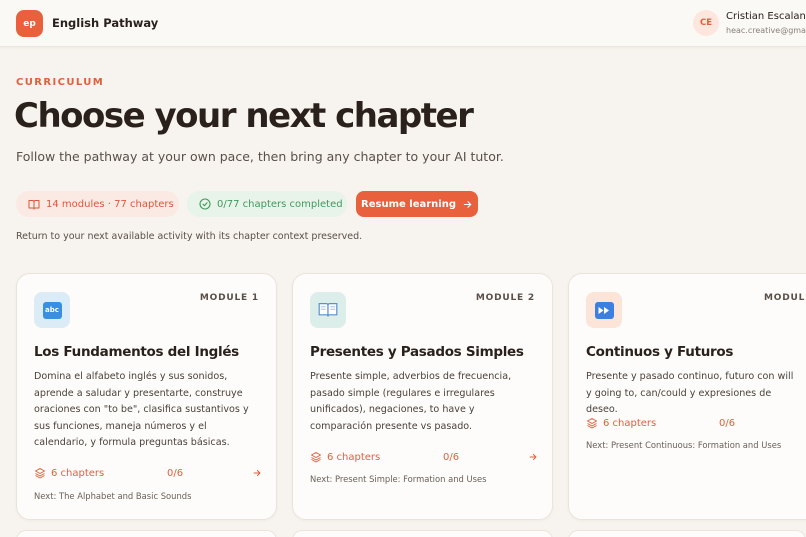 The height and width of the screenshot is (537, 806). What do you see at coordinates (34, 204) in the screenshot?
I see `open-book-icon` at bounding box center [34, 204].